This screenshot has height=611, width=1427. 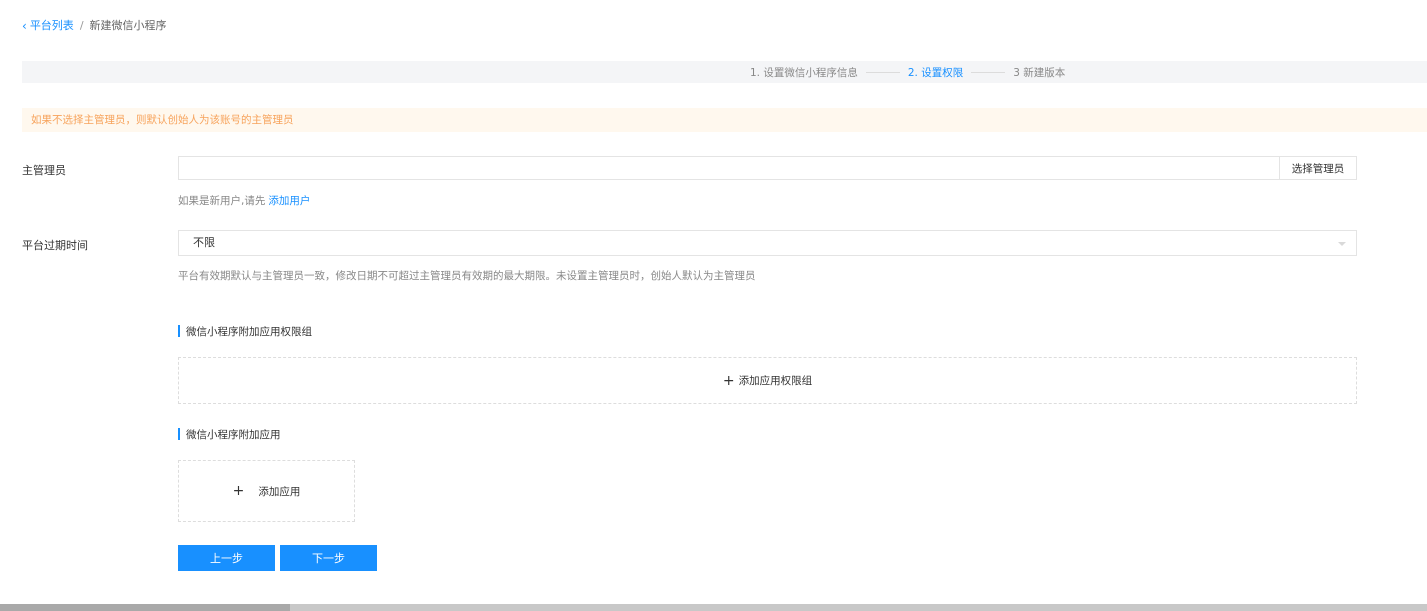 I want to click on breadcrumb-back-link: ‹ 平台列表, so click(x=48, y=26).